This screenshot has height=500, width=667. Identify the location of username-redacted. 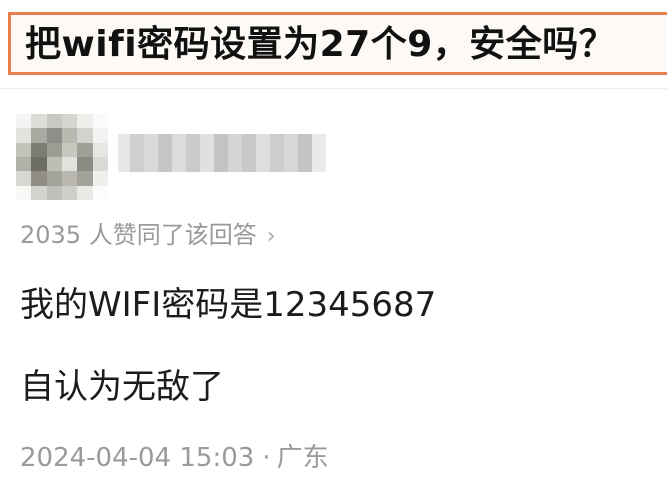
(223, 153).